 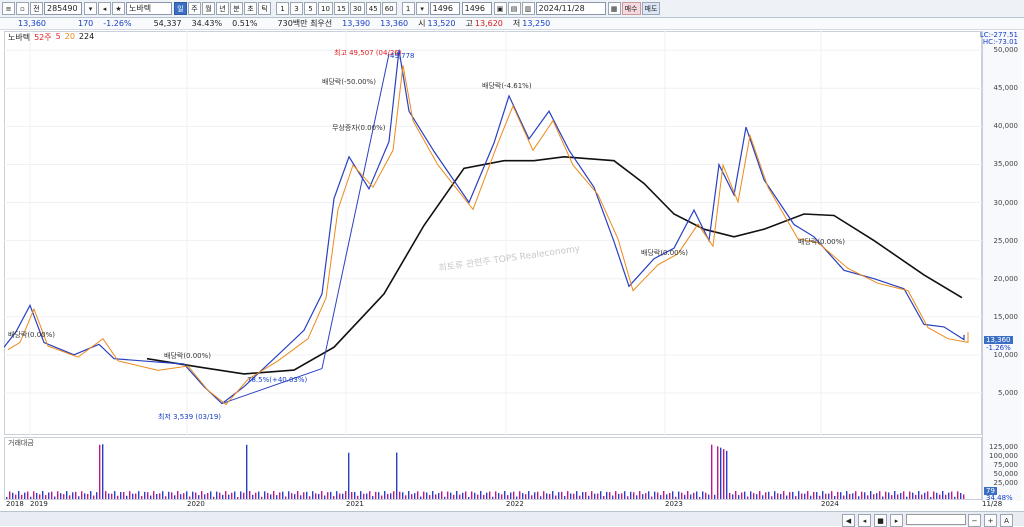 What do you see at coordinates (394, 23) in the screenshot?
I see `bid-price: 13,360` at bounding box center [394, 23].